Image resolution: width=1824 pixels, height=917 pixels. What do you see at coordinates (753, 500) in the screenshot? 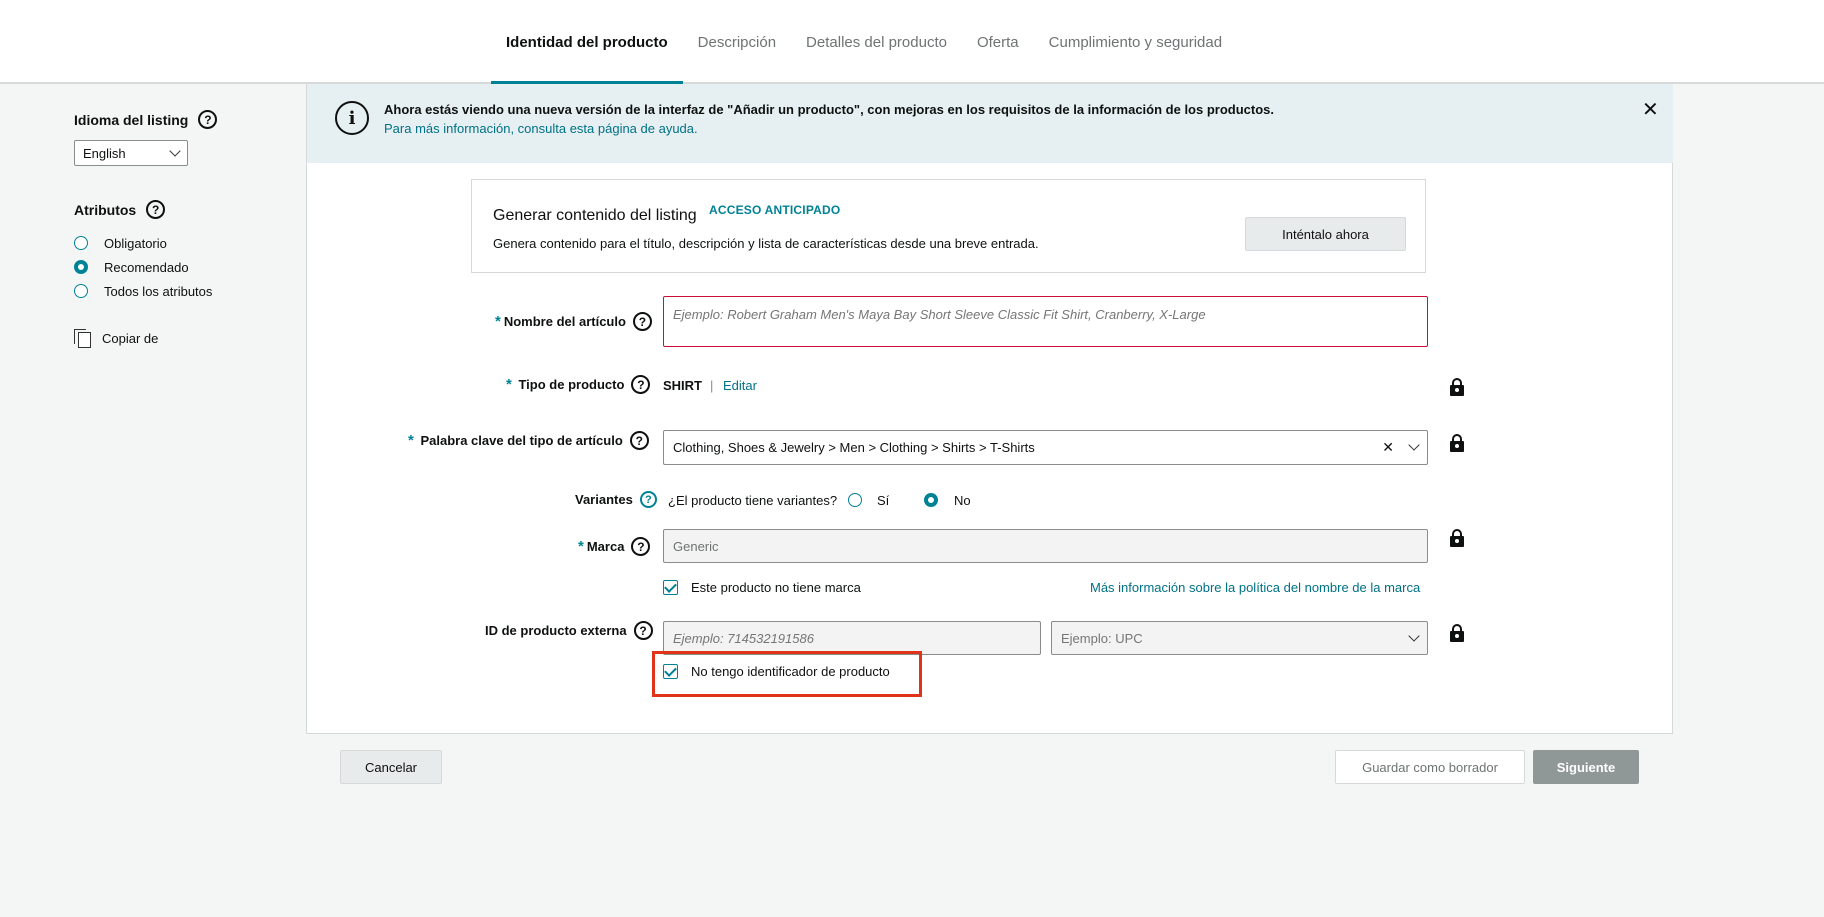
I see `variations-question: ¿El producto tiene variantes?` at bounding box center [753, 500].